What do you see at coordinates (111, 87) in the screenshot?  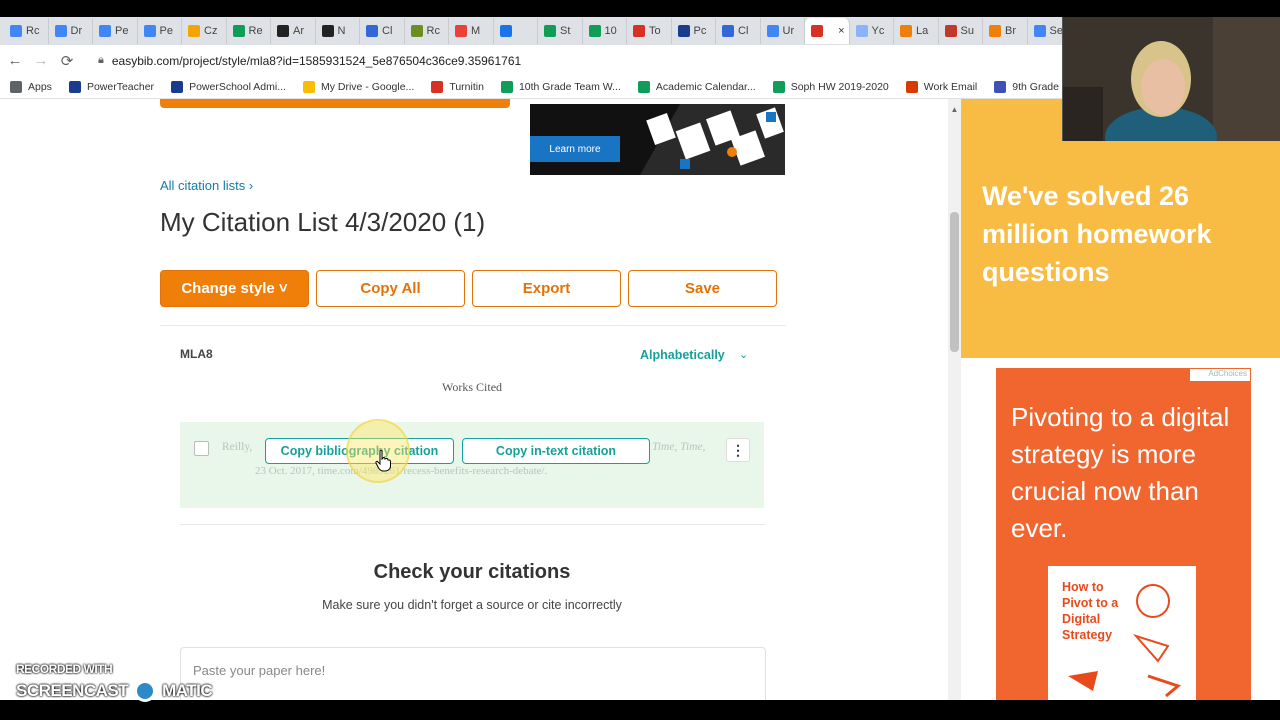 I see `bookmark-item: PowerTeacher` at bounding box center [111, 87].